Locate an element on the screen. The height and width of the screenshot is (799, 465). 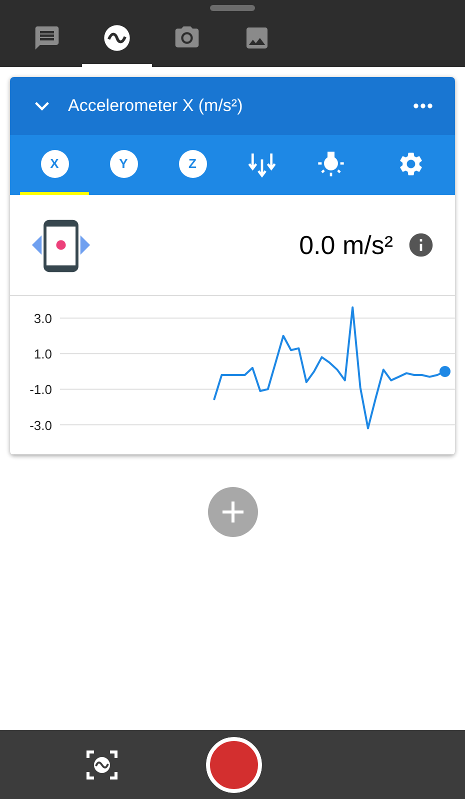
card-title: Accelerometer X (m/s²) is located at coordinates (156, 106).